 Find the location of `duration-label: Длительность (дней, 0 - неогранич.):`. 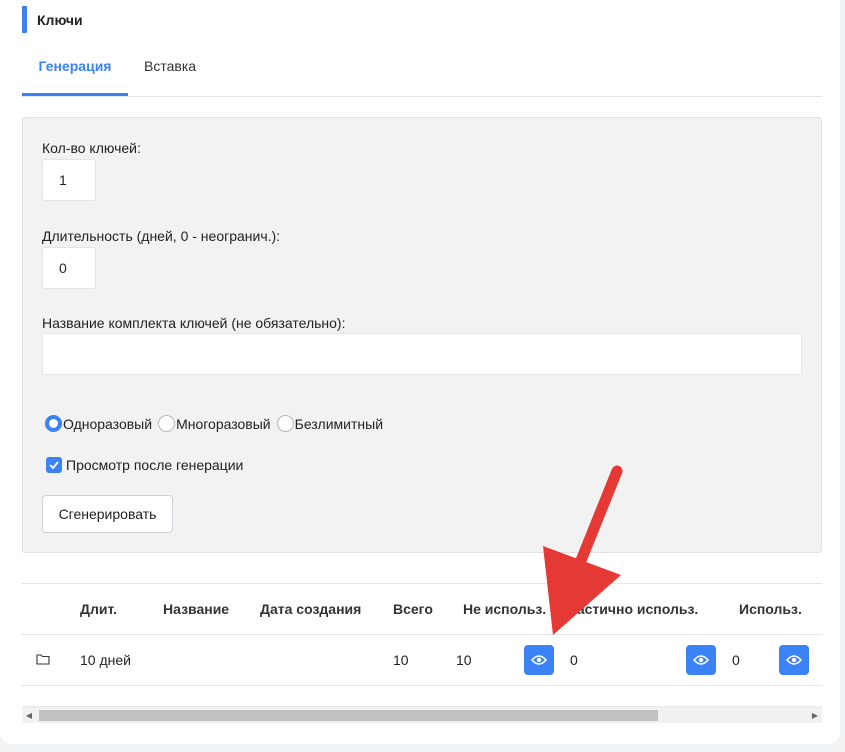

duration-label: Длительность (дней, 0 - неогранич.): is located at coordinates (161, 236).